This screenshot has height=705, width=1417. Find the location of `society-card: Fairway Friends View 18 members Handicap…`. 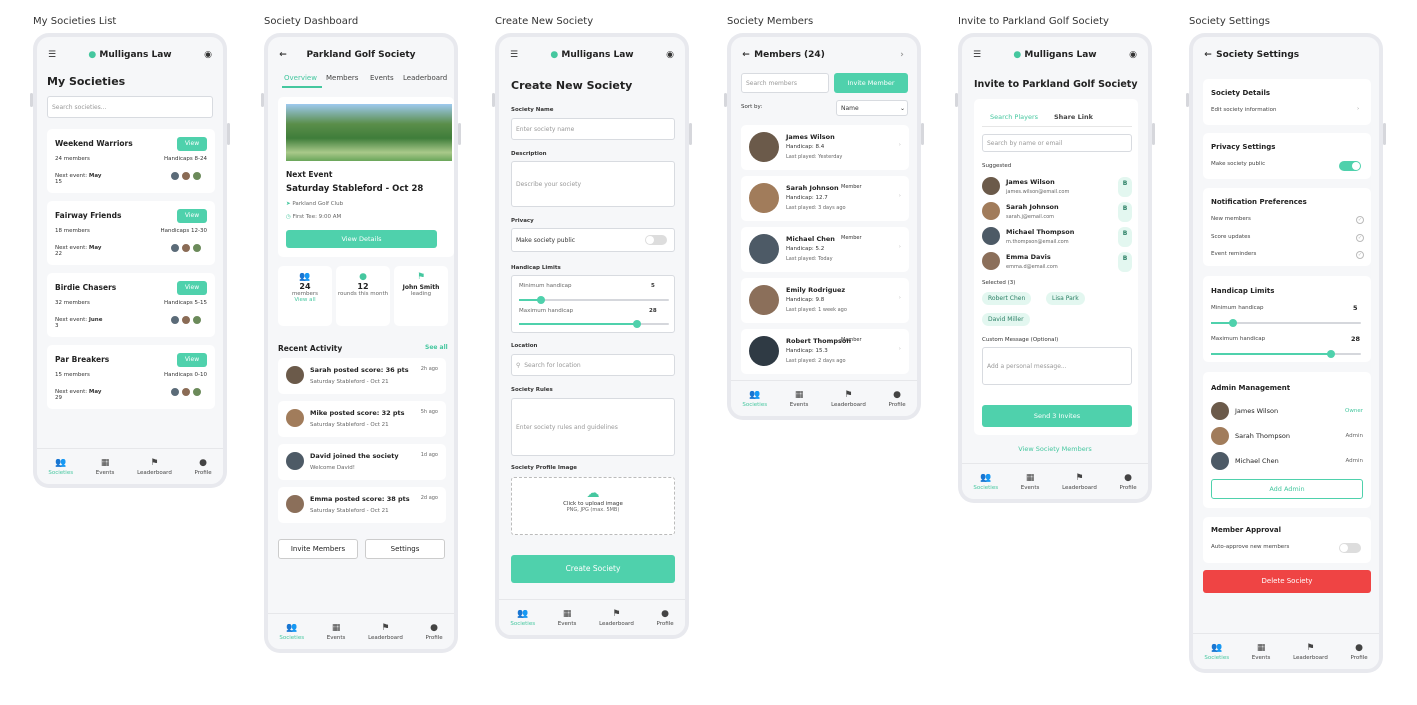

society-card: Fairway Friends View 18 members Handicap… is located at coordinates (131, 233).